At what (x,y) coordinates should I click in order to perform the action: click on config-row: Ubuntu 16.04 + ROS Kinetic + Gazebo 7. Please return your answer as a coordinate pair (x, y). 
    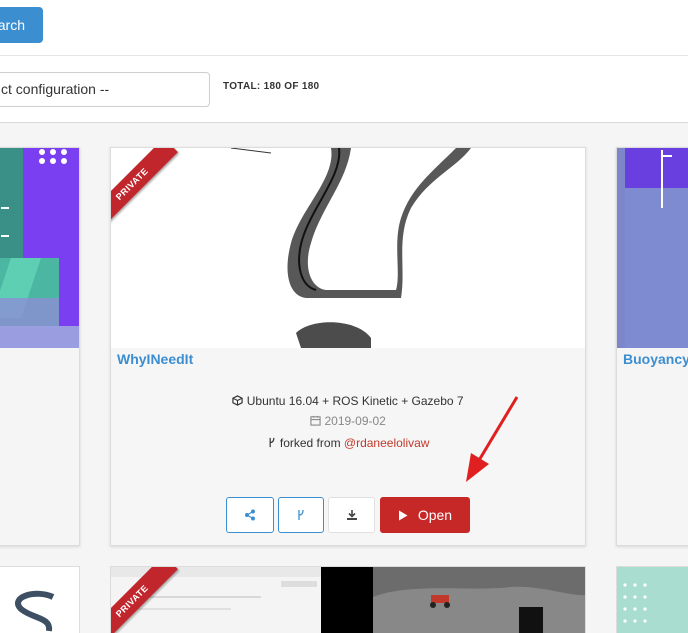
    Looking at the image, I should click on (348, 401).